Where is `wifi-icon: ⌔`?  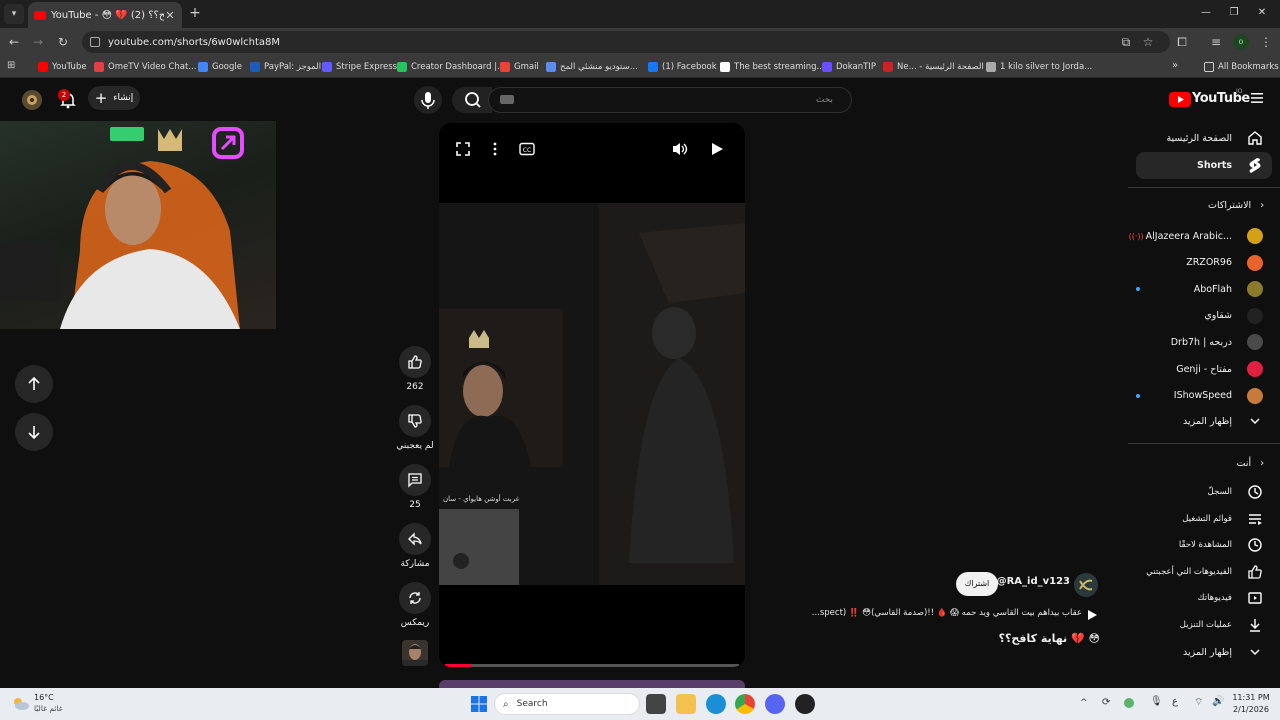
wifi-icon: ⌔ is located at coordinates (1198, 702).